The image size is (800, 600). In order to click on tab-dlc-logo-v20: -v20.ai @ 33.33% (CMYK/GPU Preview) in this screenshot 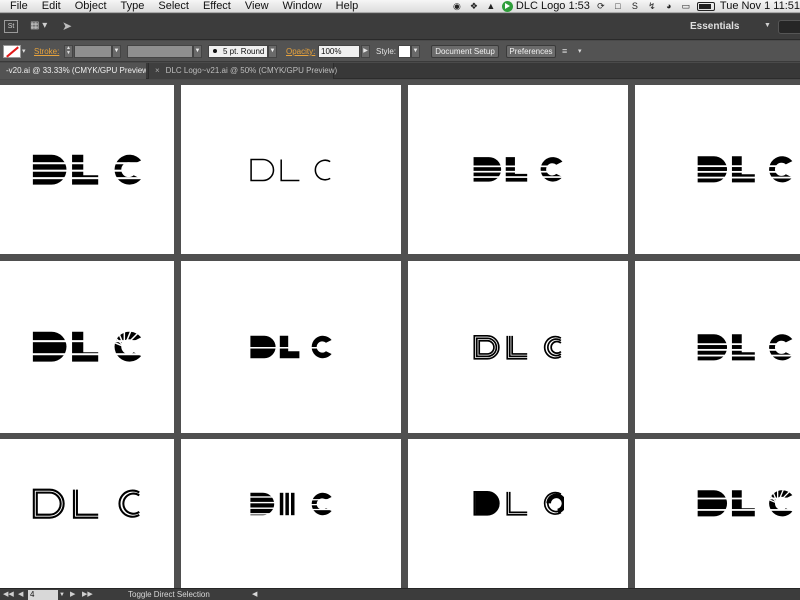, I will do `click(73, 71)`.